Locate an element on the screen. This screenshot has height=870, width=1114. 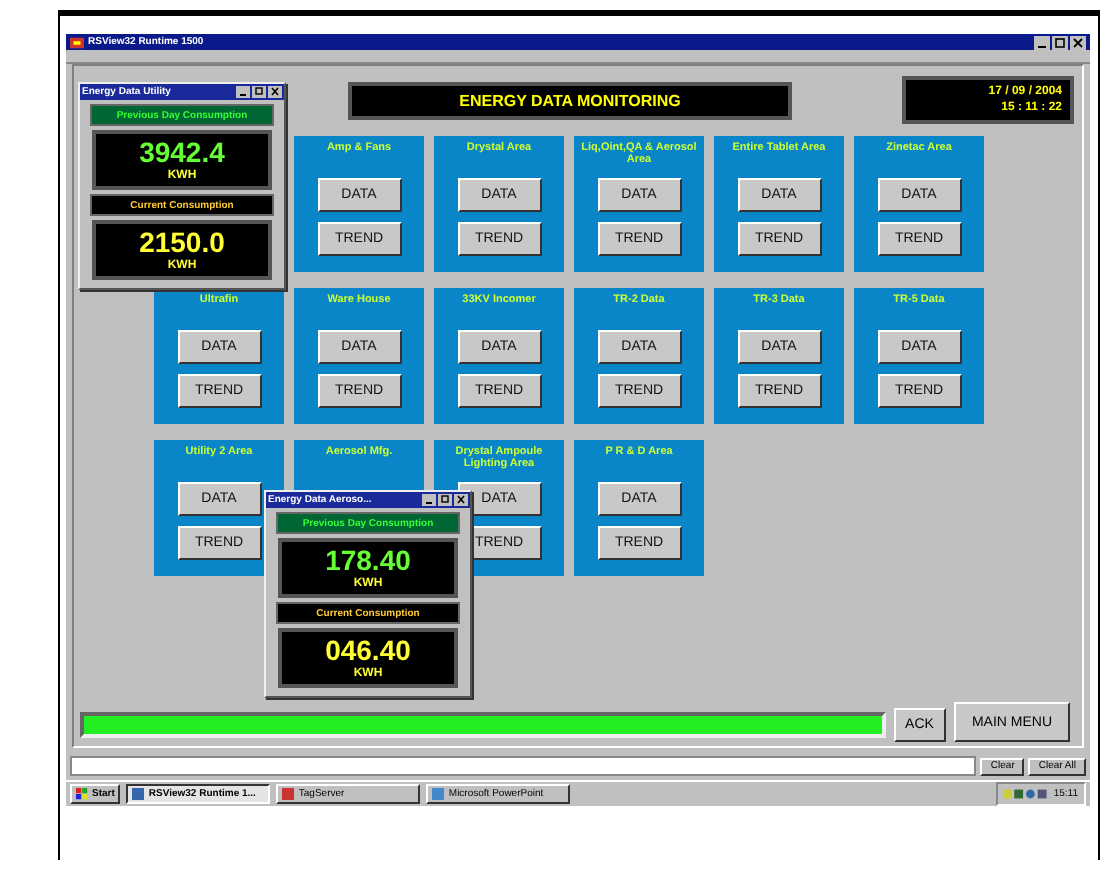
previous-day-value: 3942.4 is located at coordinates (182, 152).